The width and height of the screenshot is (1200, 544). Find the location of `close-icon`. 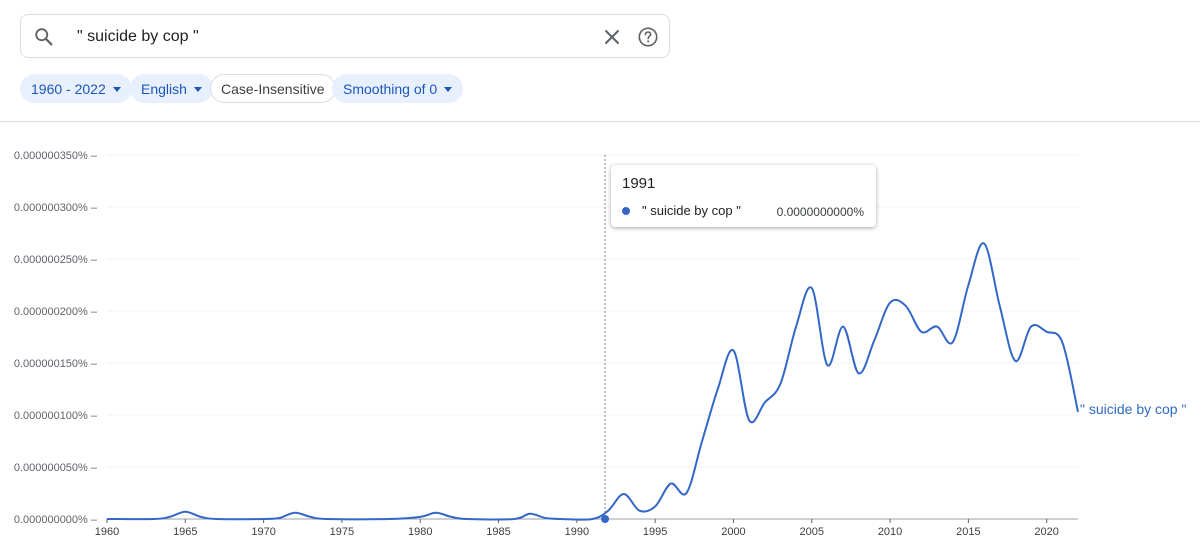

close-icon is located at coordinates (612, 37).